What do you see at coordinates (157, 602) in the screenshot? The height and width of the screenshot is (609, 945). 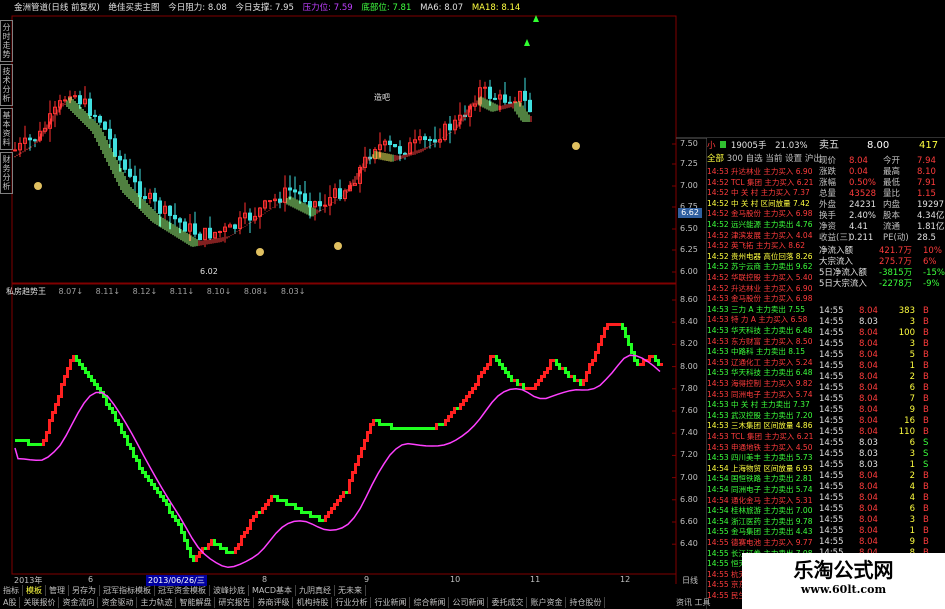 I see `function-tab: 主力轨迹` at bounding box center [157, 602].